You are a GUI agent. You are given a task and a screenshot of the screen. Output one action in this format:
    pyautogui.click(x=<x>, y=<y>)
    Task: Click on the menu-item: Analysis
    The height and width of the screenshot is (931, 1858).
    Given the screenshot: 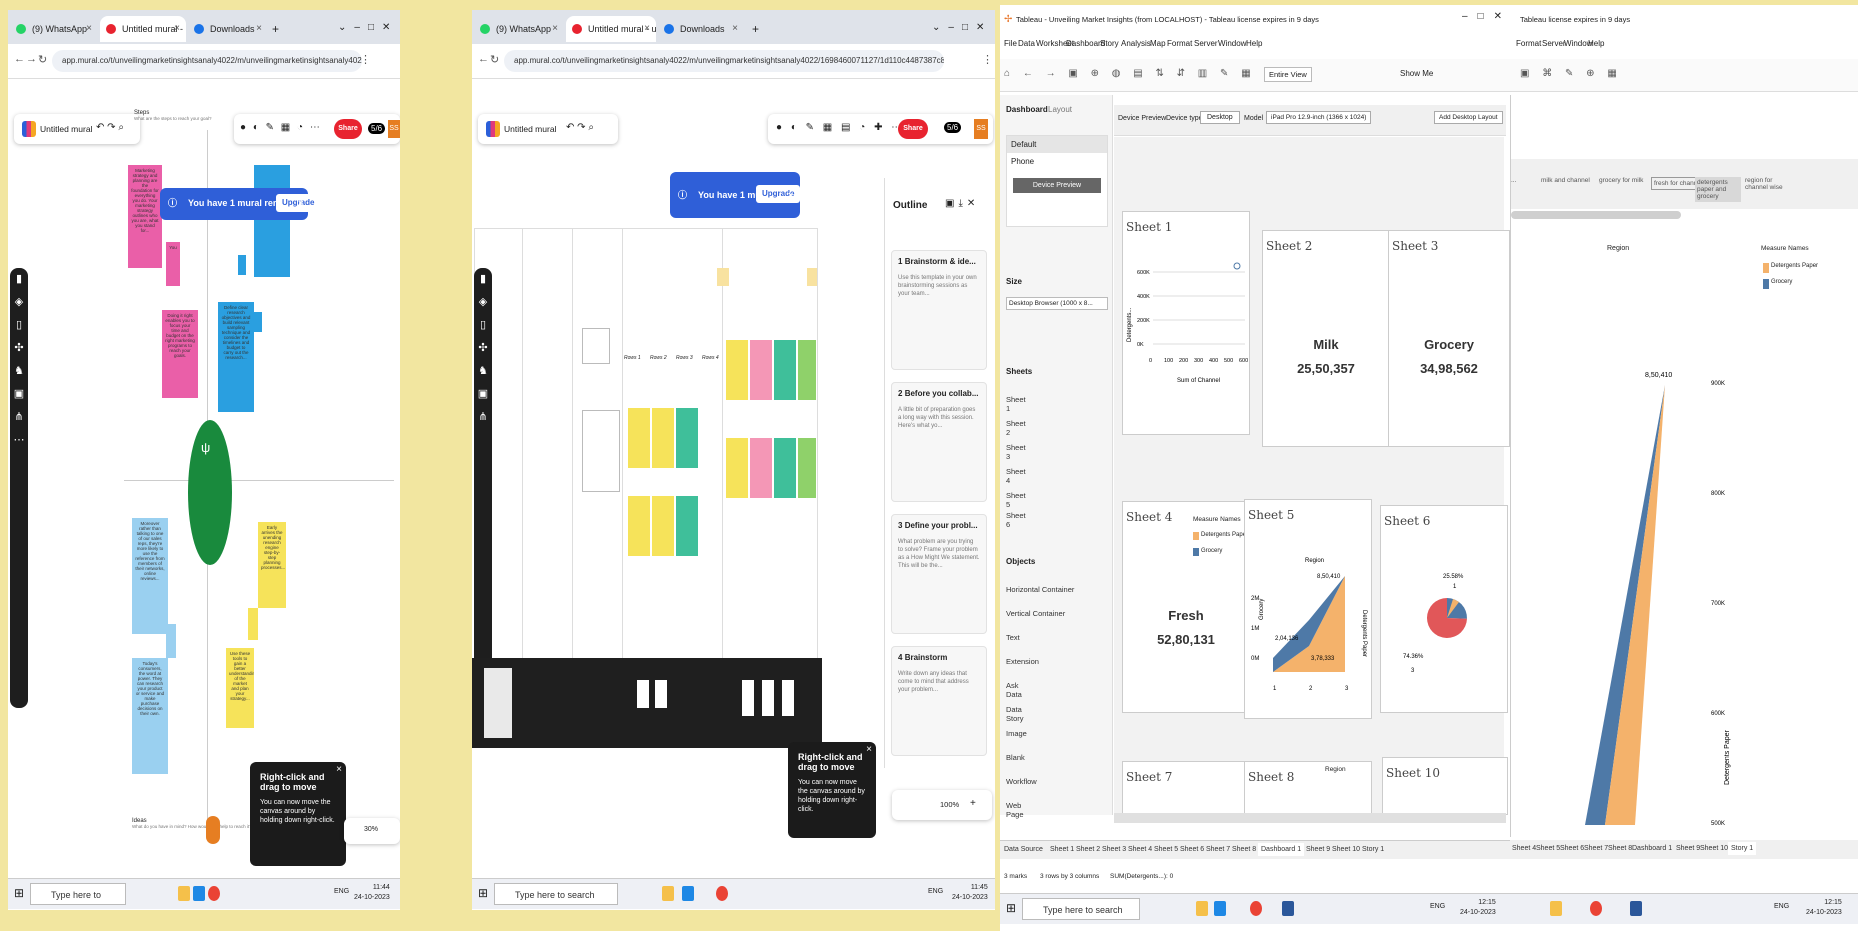 What is the action you would take?
    pyautogui.click(x=1136, y=43)
    